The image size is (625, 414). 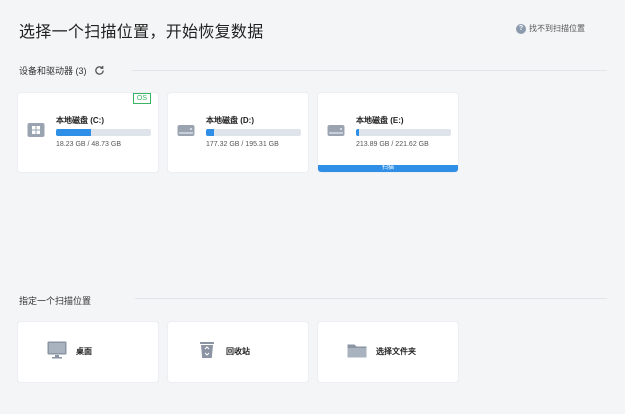 I want to click on locations-heading: 指定一个扫描位置, so click(x=55, y=301).